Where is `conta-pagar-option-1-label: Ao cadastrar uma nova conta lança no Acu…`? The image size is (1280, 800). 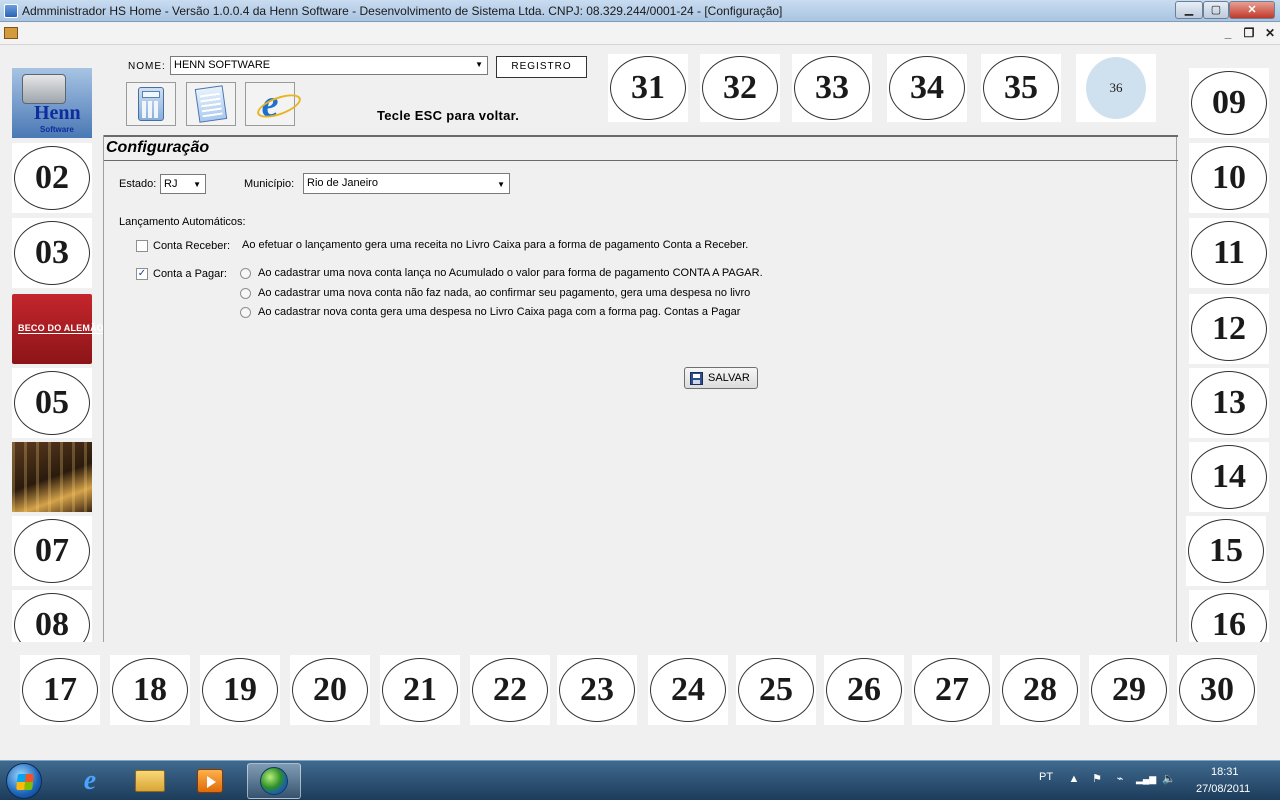 conta-pagar-option-1-label: Ao cadastrar uma nova conta lança no Acu… is located at coordinates (510, 273).